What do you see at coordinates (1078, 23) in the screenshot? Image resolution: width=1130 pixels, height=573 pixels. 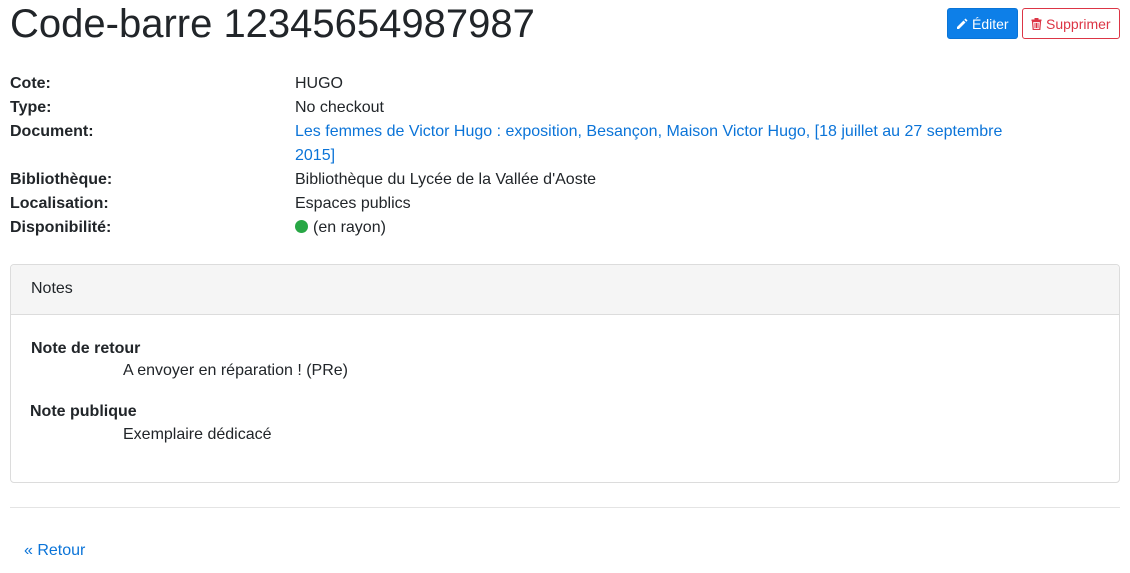 I see `delete-button-label: Supprimer` at bounding box center [1078, 23].